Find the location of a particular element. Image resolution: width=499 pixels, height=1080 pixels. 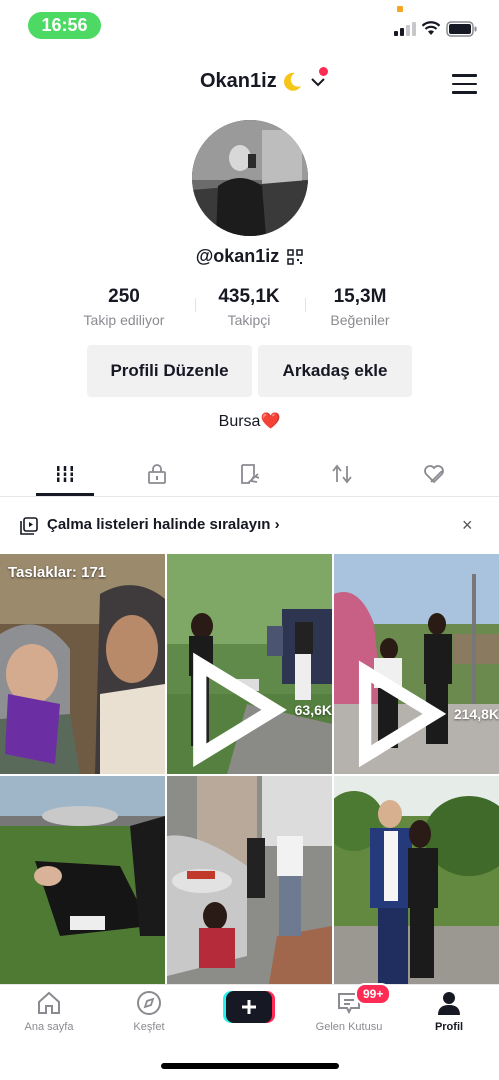

status-bar: 16:56 is located at coordinates (249, 25).